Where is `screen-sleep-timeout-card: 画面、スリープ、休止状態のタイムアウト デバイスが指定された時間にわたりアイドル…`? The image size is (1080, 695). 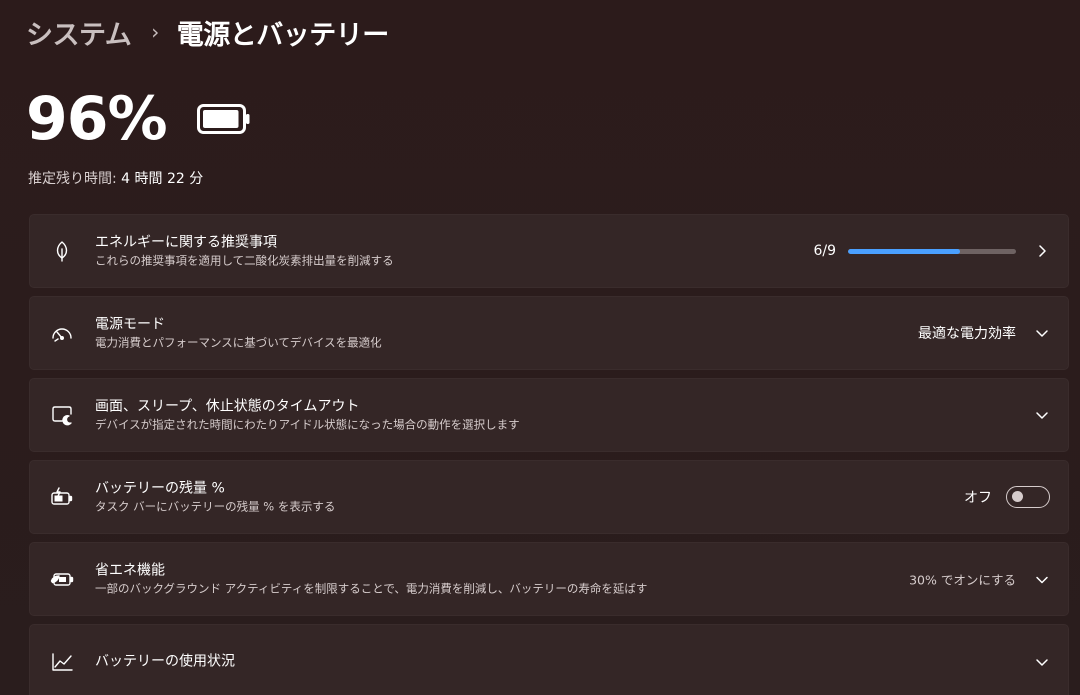
screen-sleep-timeout-card: 画面、スリープ、休止状態のタイムアウト デバイスが指定された時間にわたりアイドル… is located at coordinates (549, 415).